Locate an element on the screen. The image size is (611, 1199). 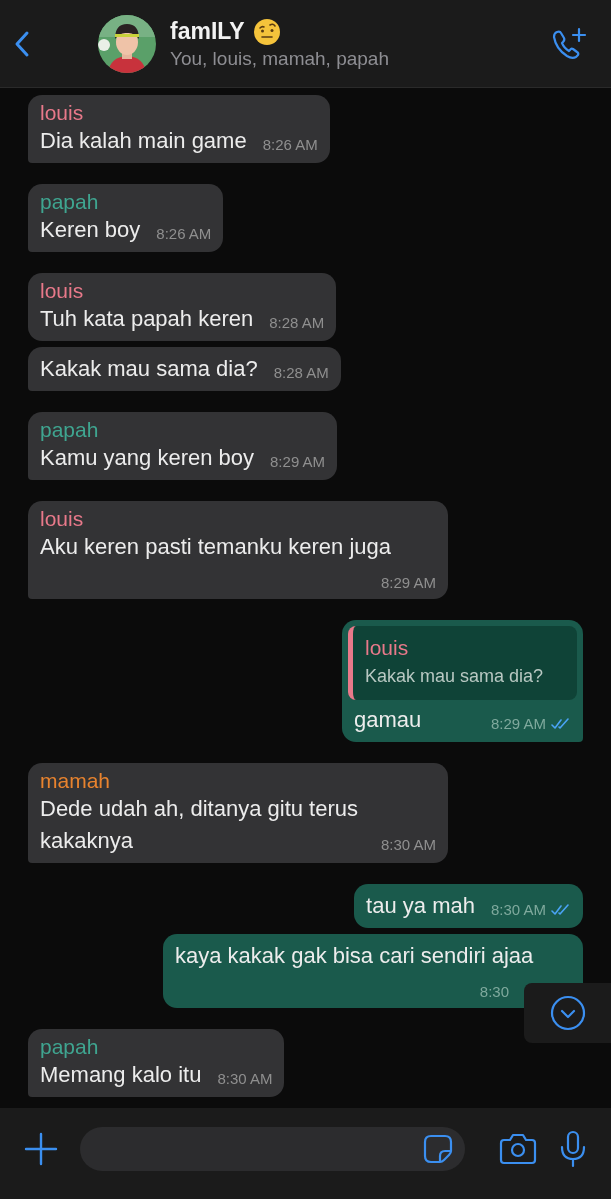
group-name: famILY is located at coordinates (207, 31).